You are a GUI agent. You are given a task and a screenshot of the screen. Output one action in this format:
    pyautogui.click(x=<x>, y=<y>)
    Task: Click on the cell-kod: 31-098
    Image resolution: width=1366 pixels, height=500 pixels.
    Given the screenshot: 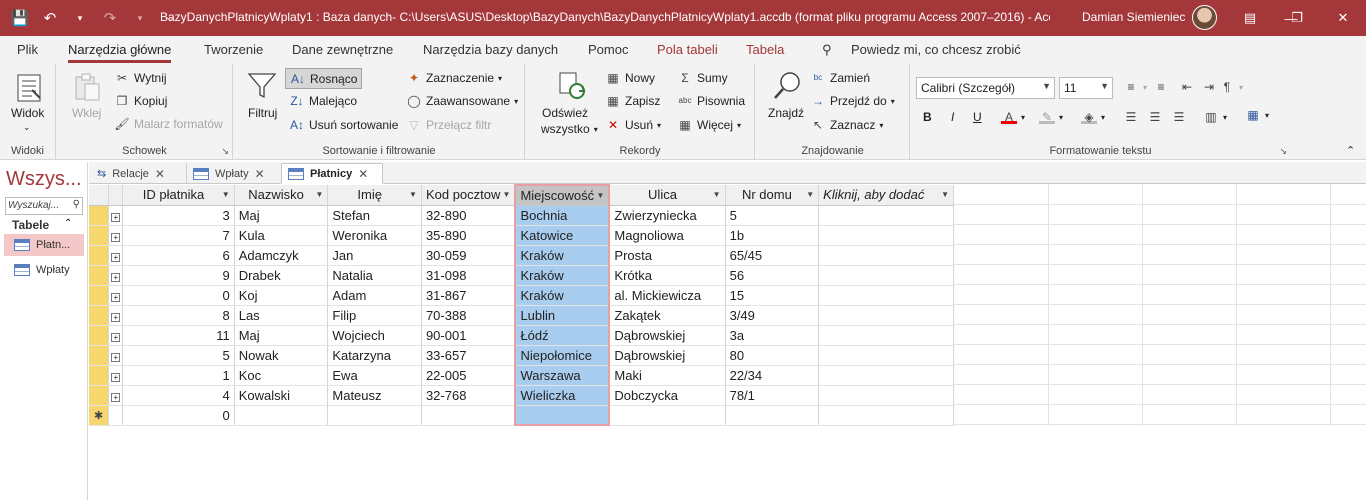 What is the action you would take?
    pyautogui.click(x=468, y=275)
    